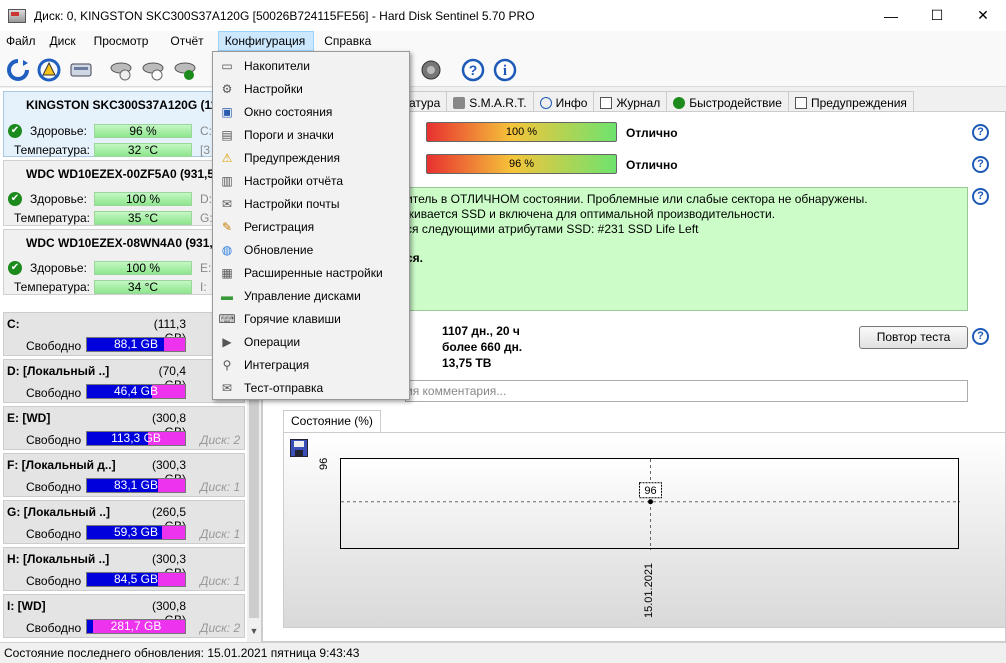 This screenshot has width=1006, height=663. I want to click on disk-volumes: D:, so click(206, 199).